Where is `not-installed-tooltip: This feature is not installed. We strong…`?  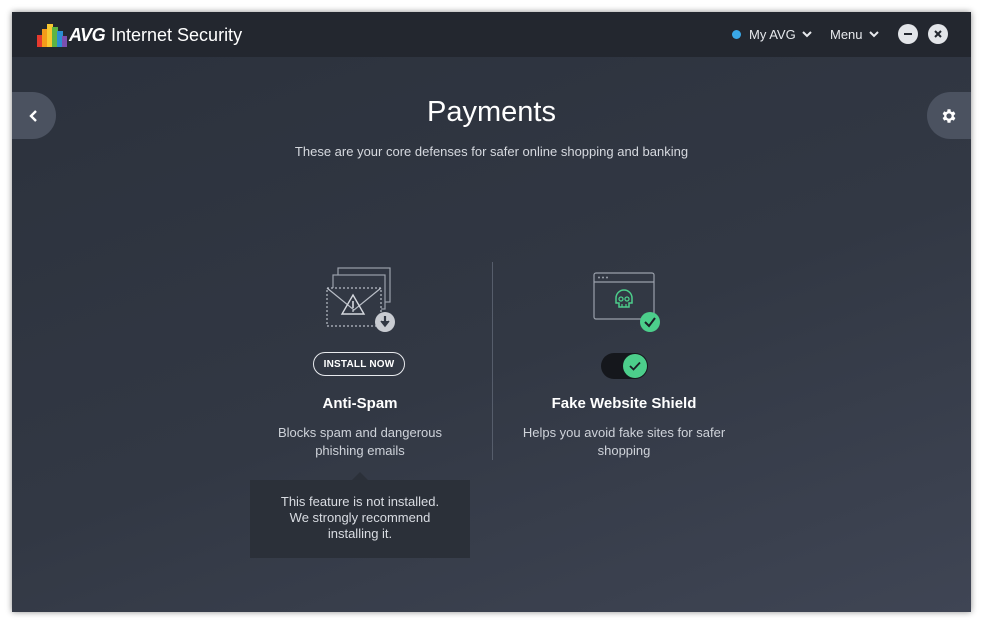 not-installed-tooltip: This feature is not installed. We strong… is located at coordinates (360, 515).